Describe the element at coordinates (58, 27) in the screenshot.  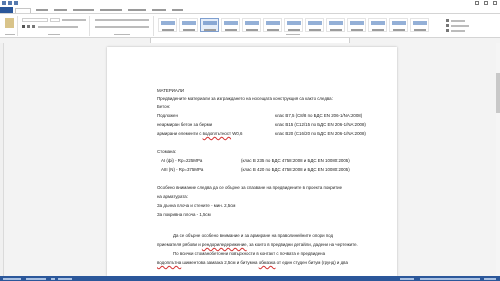
I see `font-format-buttons` at that location.